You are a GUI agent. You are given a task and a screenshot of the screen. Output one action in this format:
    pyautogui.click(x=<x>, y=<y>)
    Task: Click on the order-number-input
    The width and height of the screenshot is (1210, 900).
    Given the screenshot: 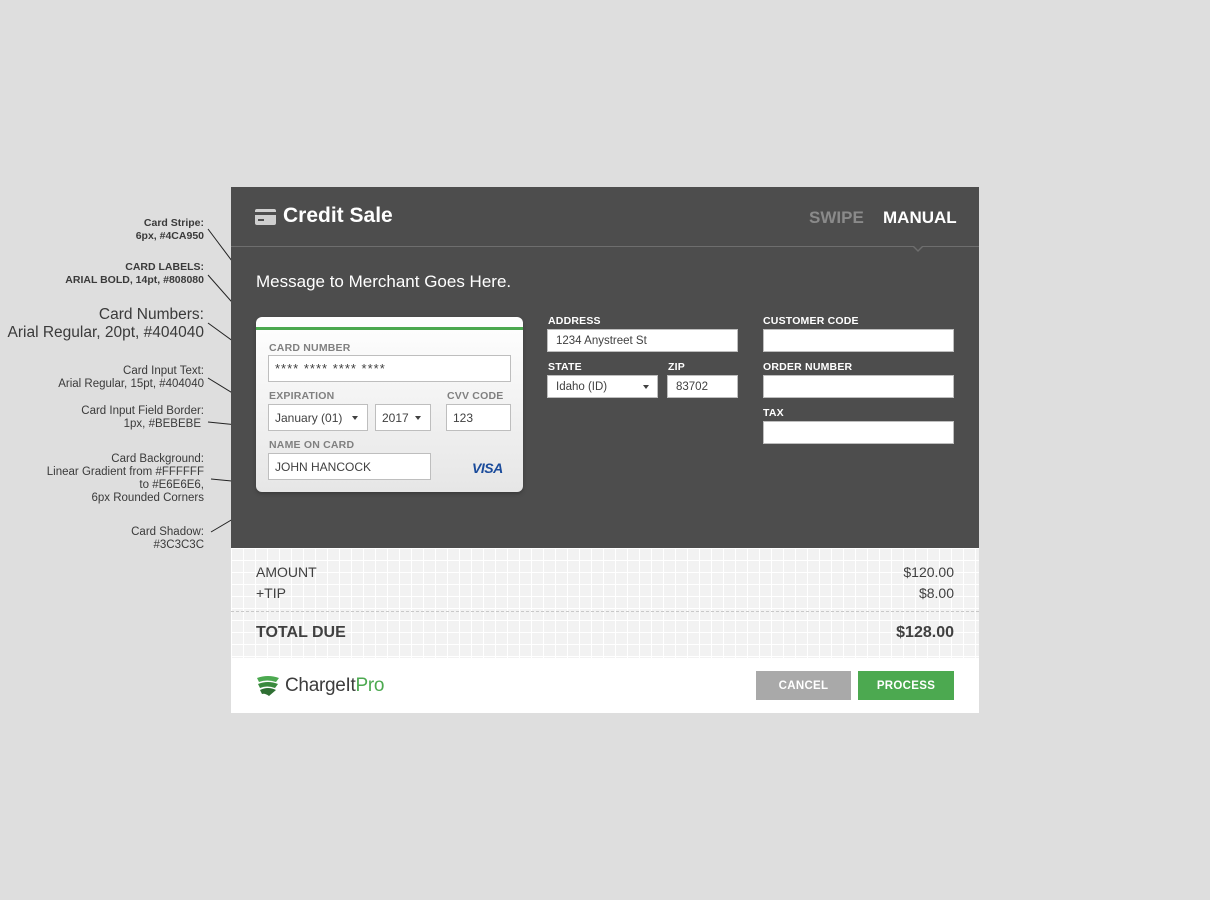 What is the action you would take?
    pyautogui.click(x=858, y=386)
    